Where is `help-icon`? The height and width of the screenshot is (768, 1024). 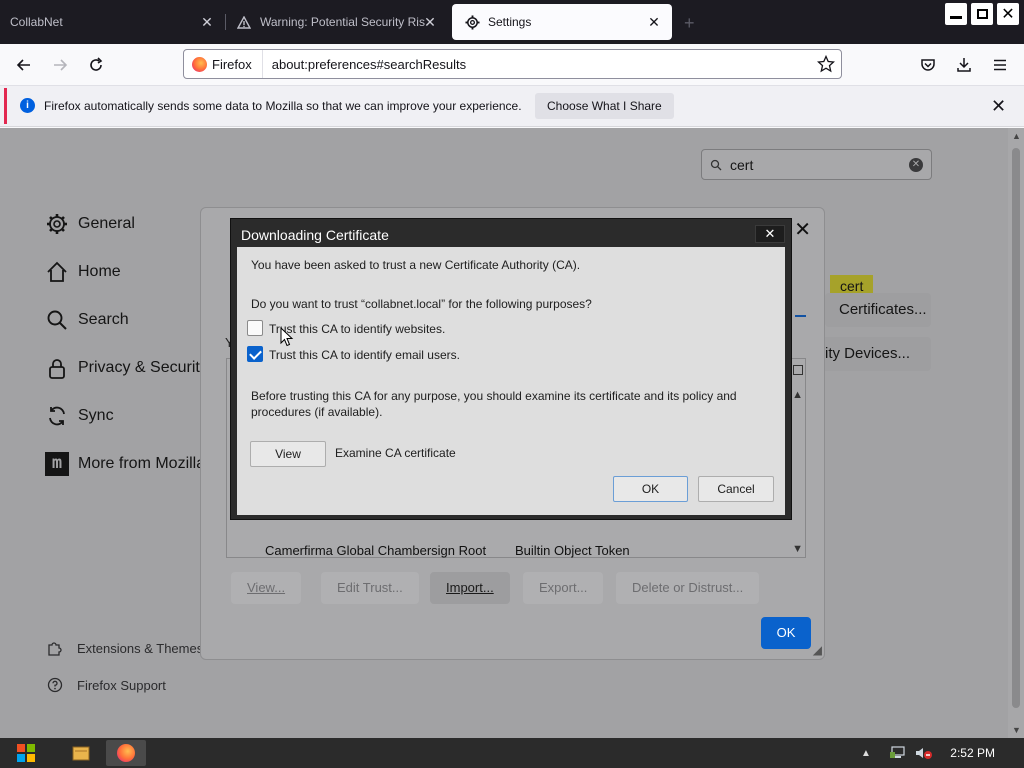
help-icon is located at coordinates (55, 685).